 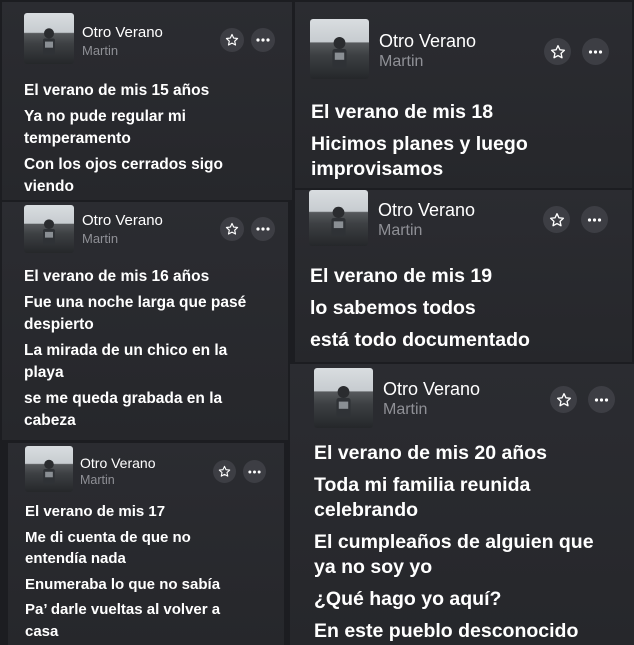 What do you see at coordinates (420, 340) in the screenshot?
I see `lyric-line: está todo documentado` at bounding box center [420, 340].